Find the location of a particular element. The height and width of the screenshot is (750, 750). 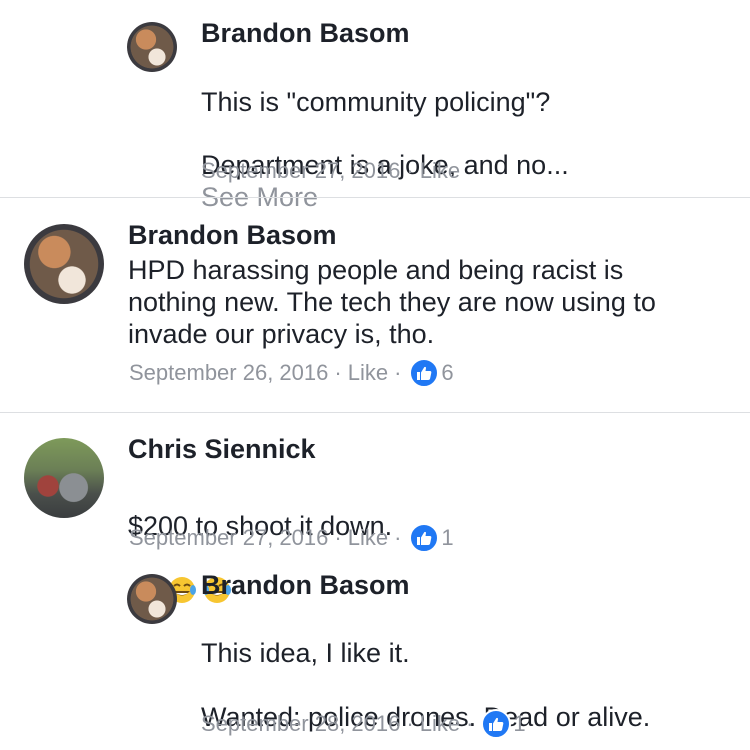

comment-meta: September 27, 2016 · Like is located at coordinates (330, 171).